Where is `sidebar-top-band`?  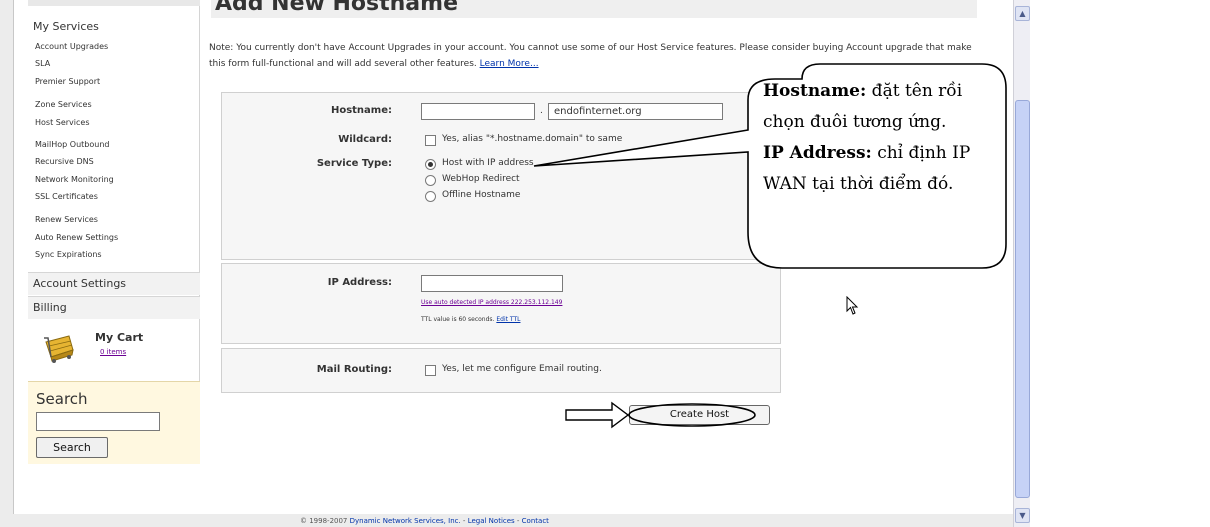
sidebar-top-band is located at coordinates (114, 3).